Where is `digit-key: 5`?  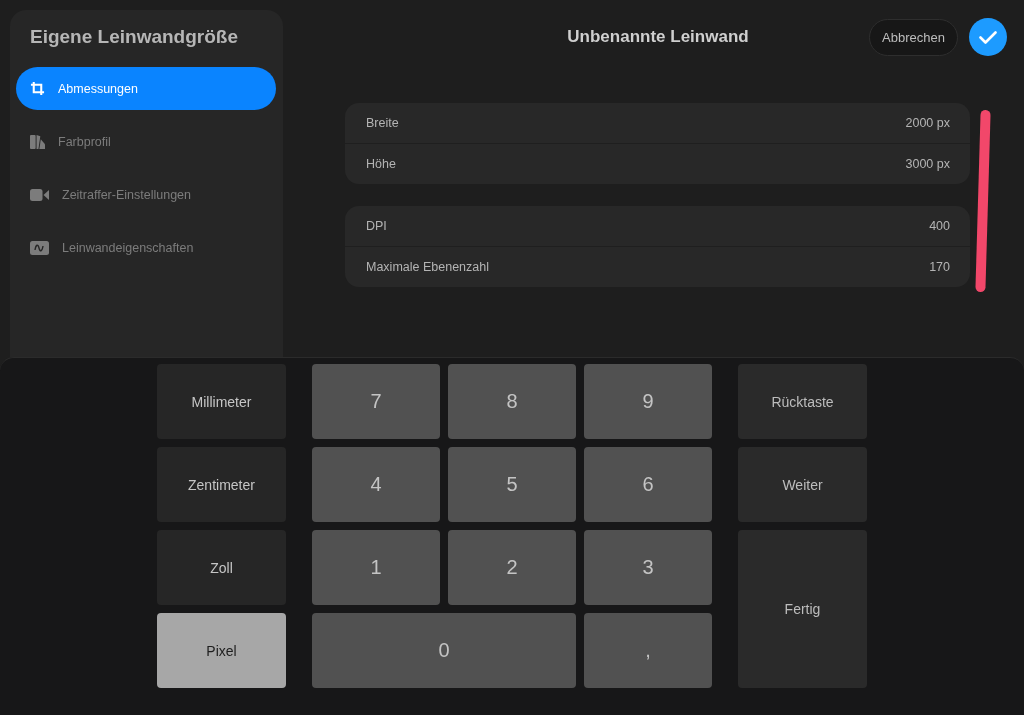 digit-key: 5 is located at coordinates (512, 484).